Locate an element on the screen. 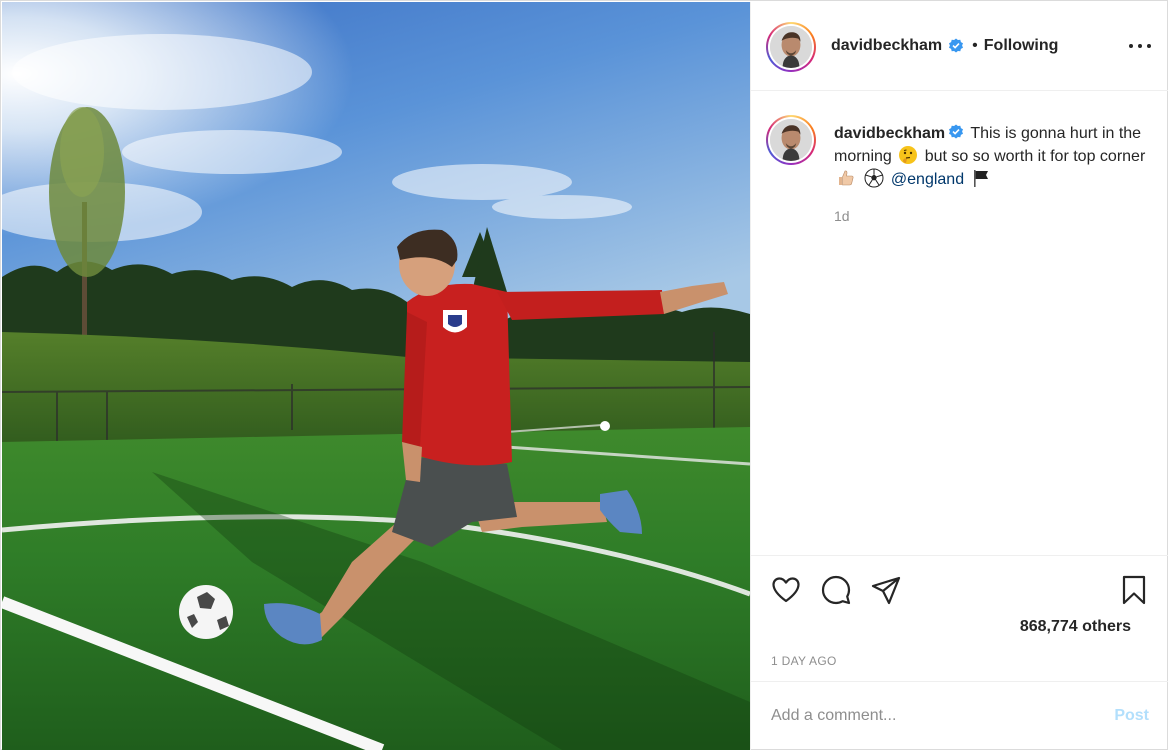 The height and width of the screenshot is (750, 1168). heart-icon is located at coordinates (786, 590).